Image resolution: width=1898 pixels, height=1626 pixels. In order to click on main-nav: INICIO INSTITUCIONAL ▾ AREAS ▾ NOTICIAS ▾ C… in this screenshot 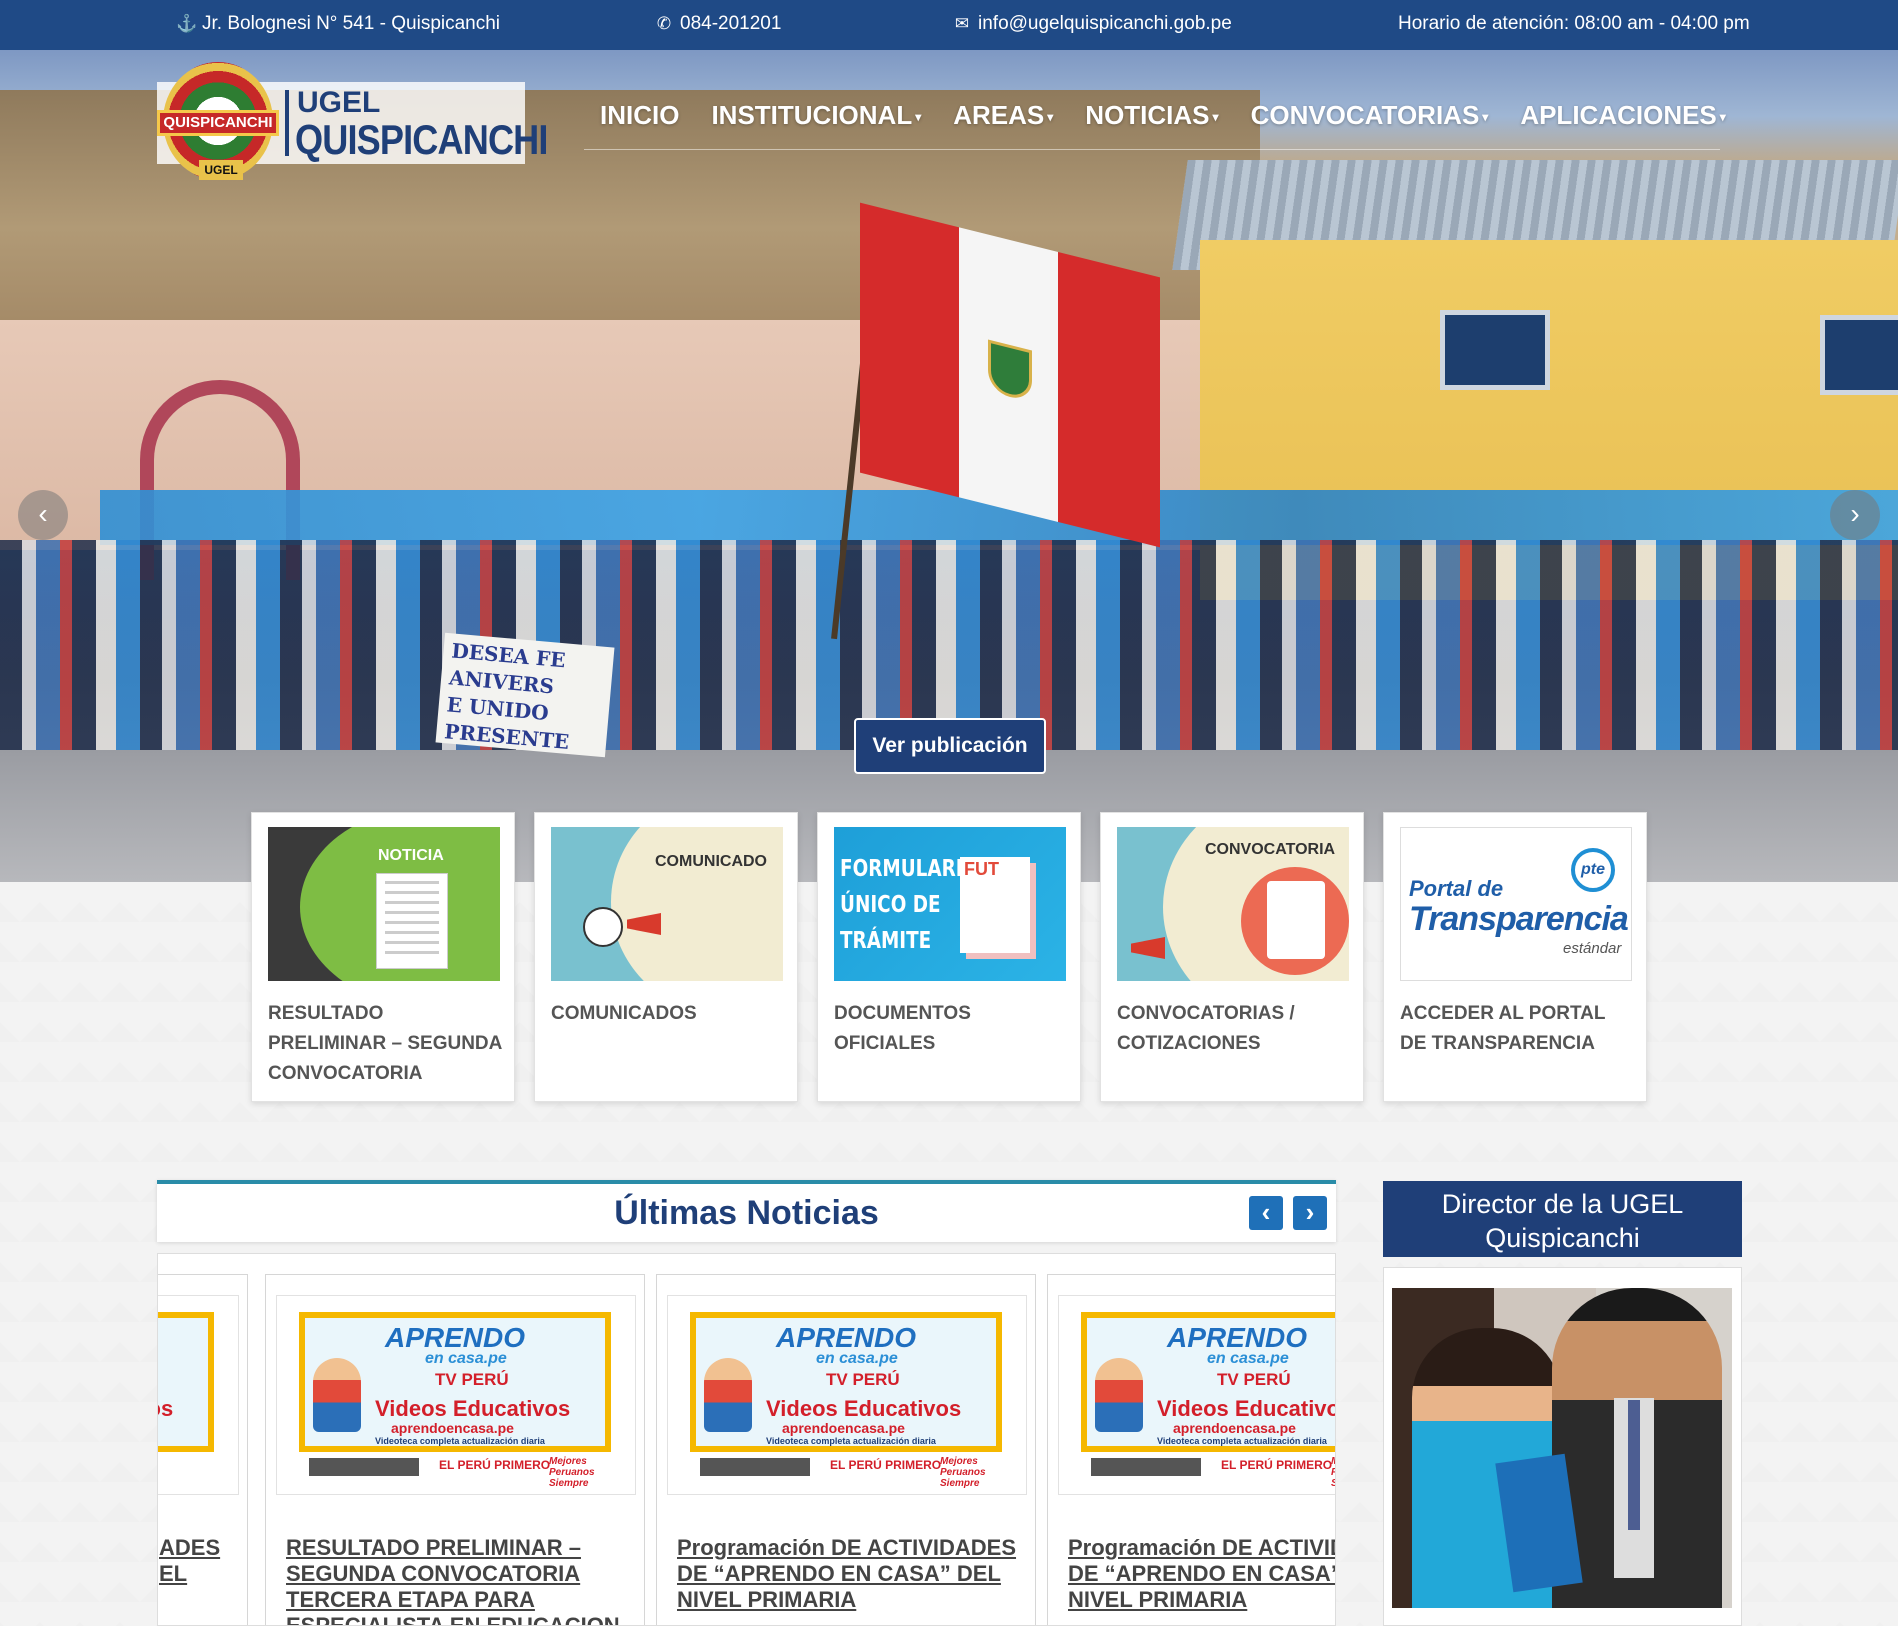, I will do `click(1155, 125)`.